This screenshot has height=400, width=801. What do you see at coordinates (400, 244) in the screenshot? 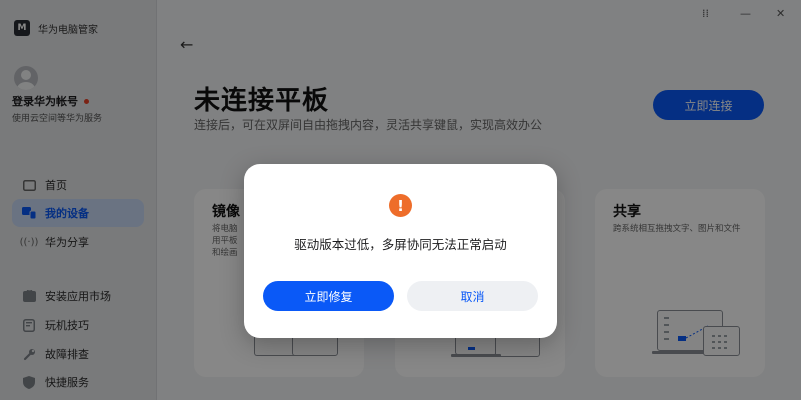
I see `dialog-message: 驱动版本过低，多屏协同无法正常启动` at bounding box center [400, 244].